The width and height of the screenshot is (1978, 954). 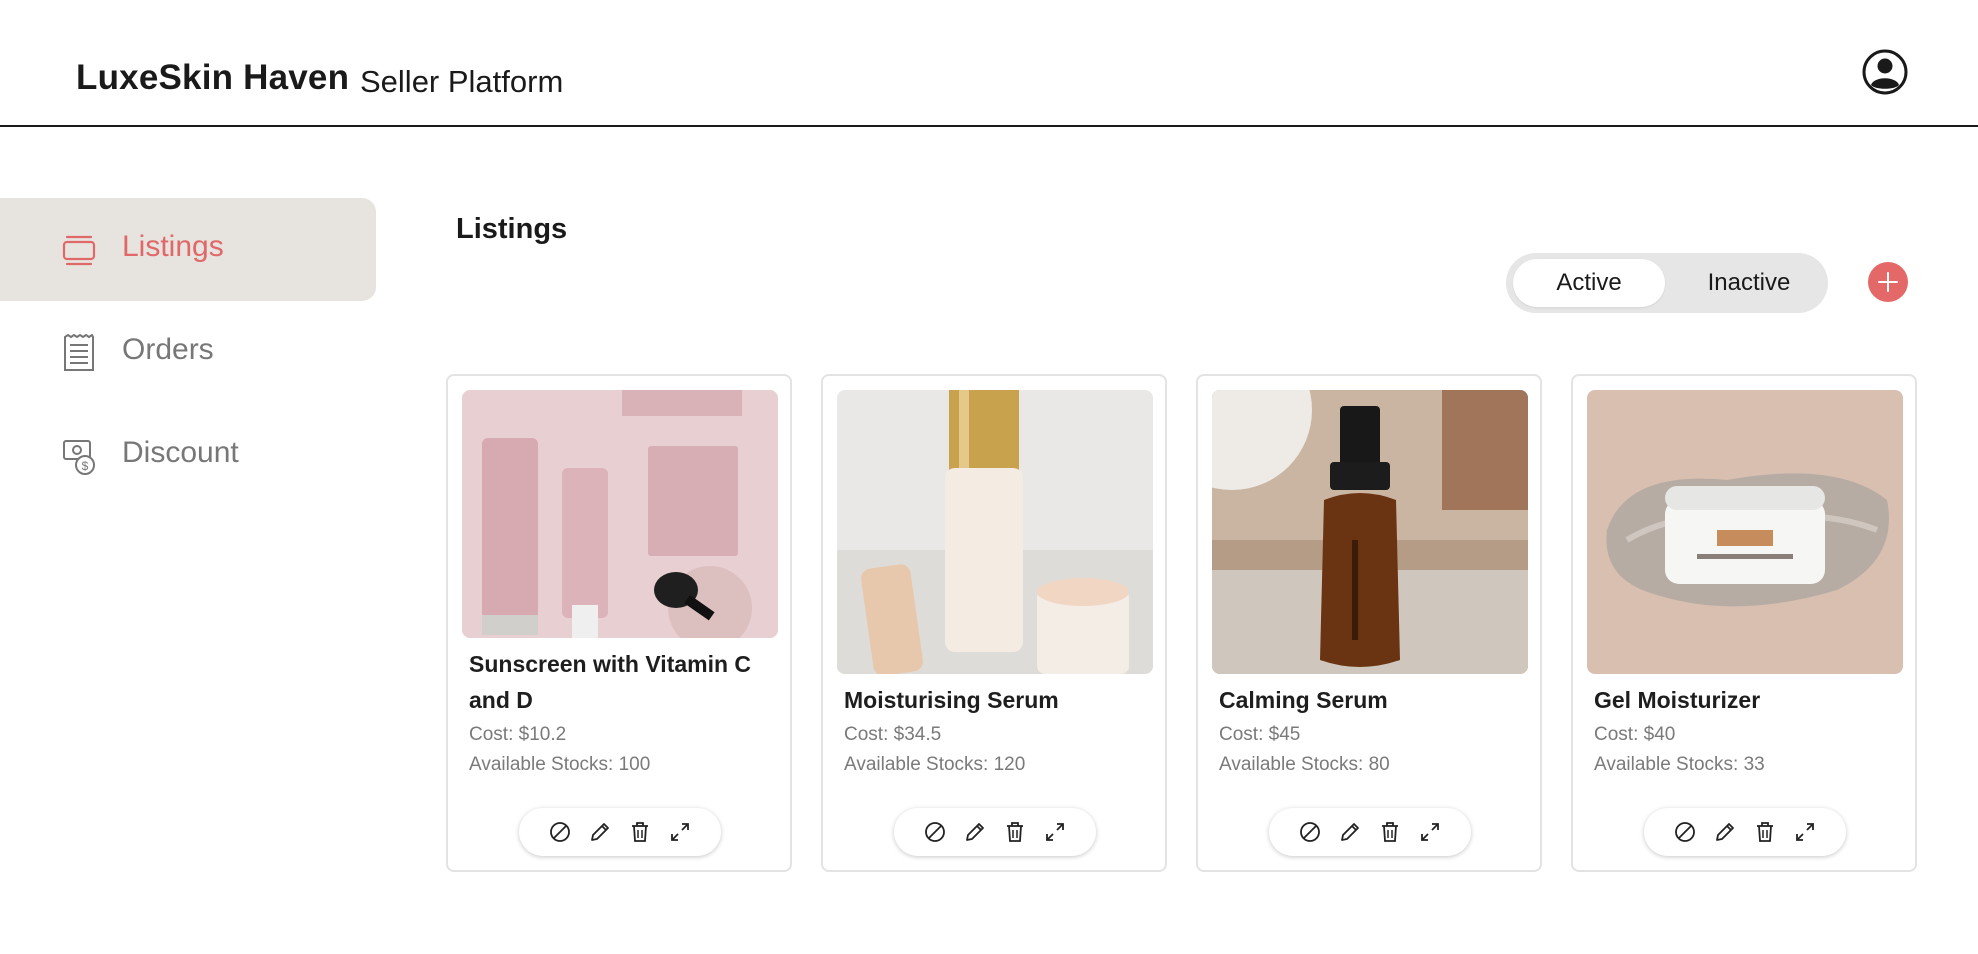 I want to click on add-listing-button, so click(x=1888, y=282).